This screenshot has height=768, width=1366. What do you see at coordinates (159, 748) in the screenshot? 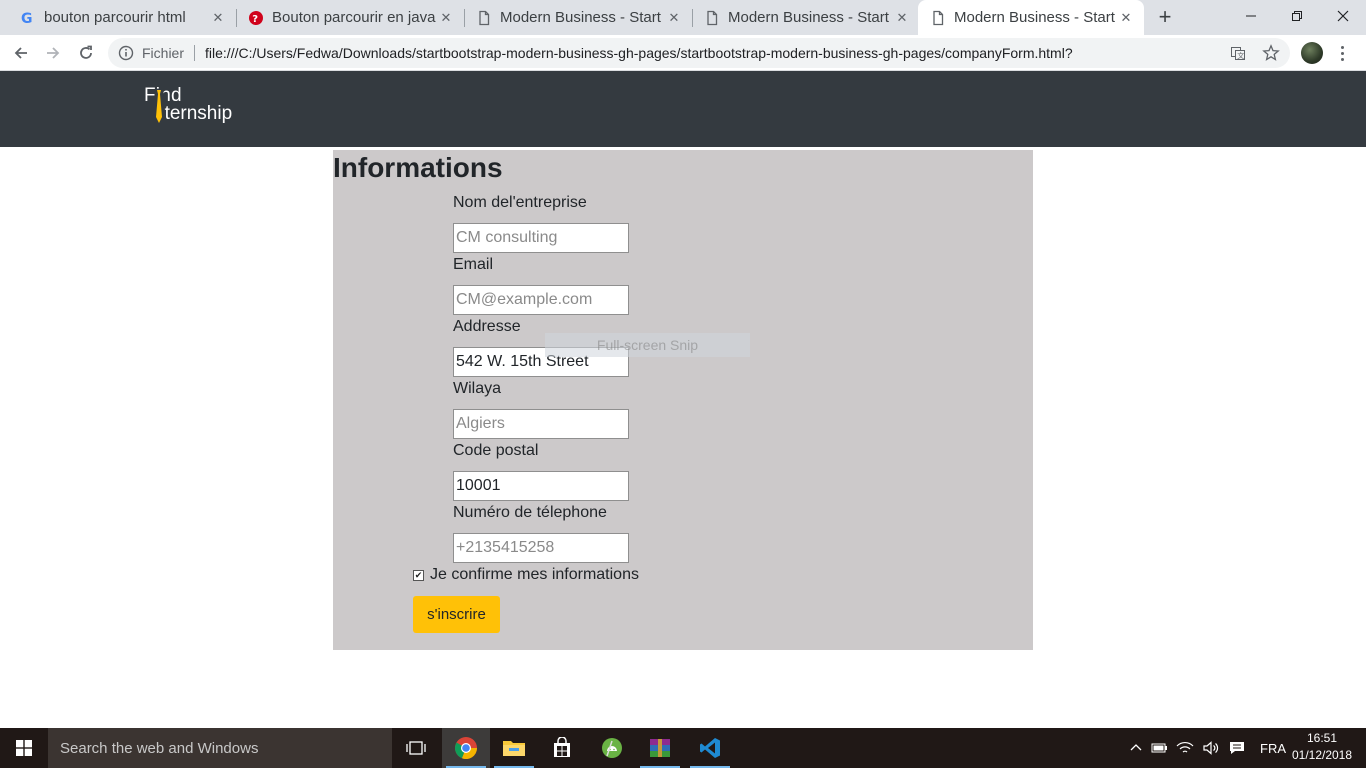
I see `taskbar-search-placeholder: Search the web and Windows` at bounding box center [159, 748].